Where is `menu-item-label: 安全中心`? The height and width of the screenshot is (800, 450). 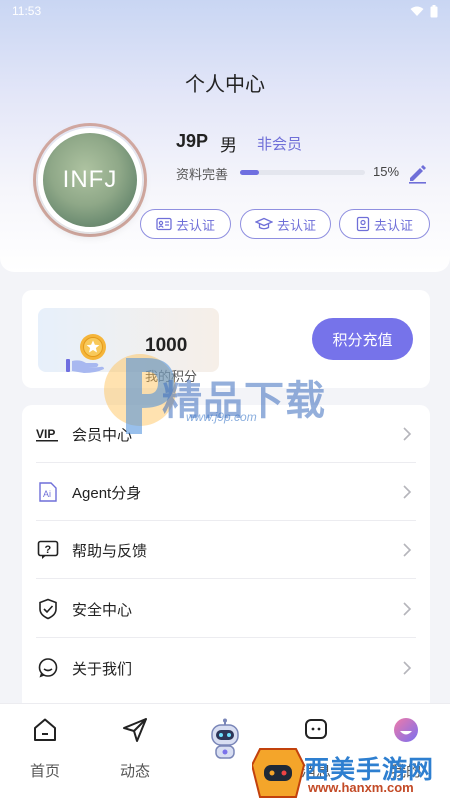 menu-item-label: 安全中心 is located at coordinates (102, 610).